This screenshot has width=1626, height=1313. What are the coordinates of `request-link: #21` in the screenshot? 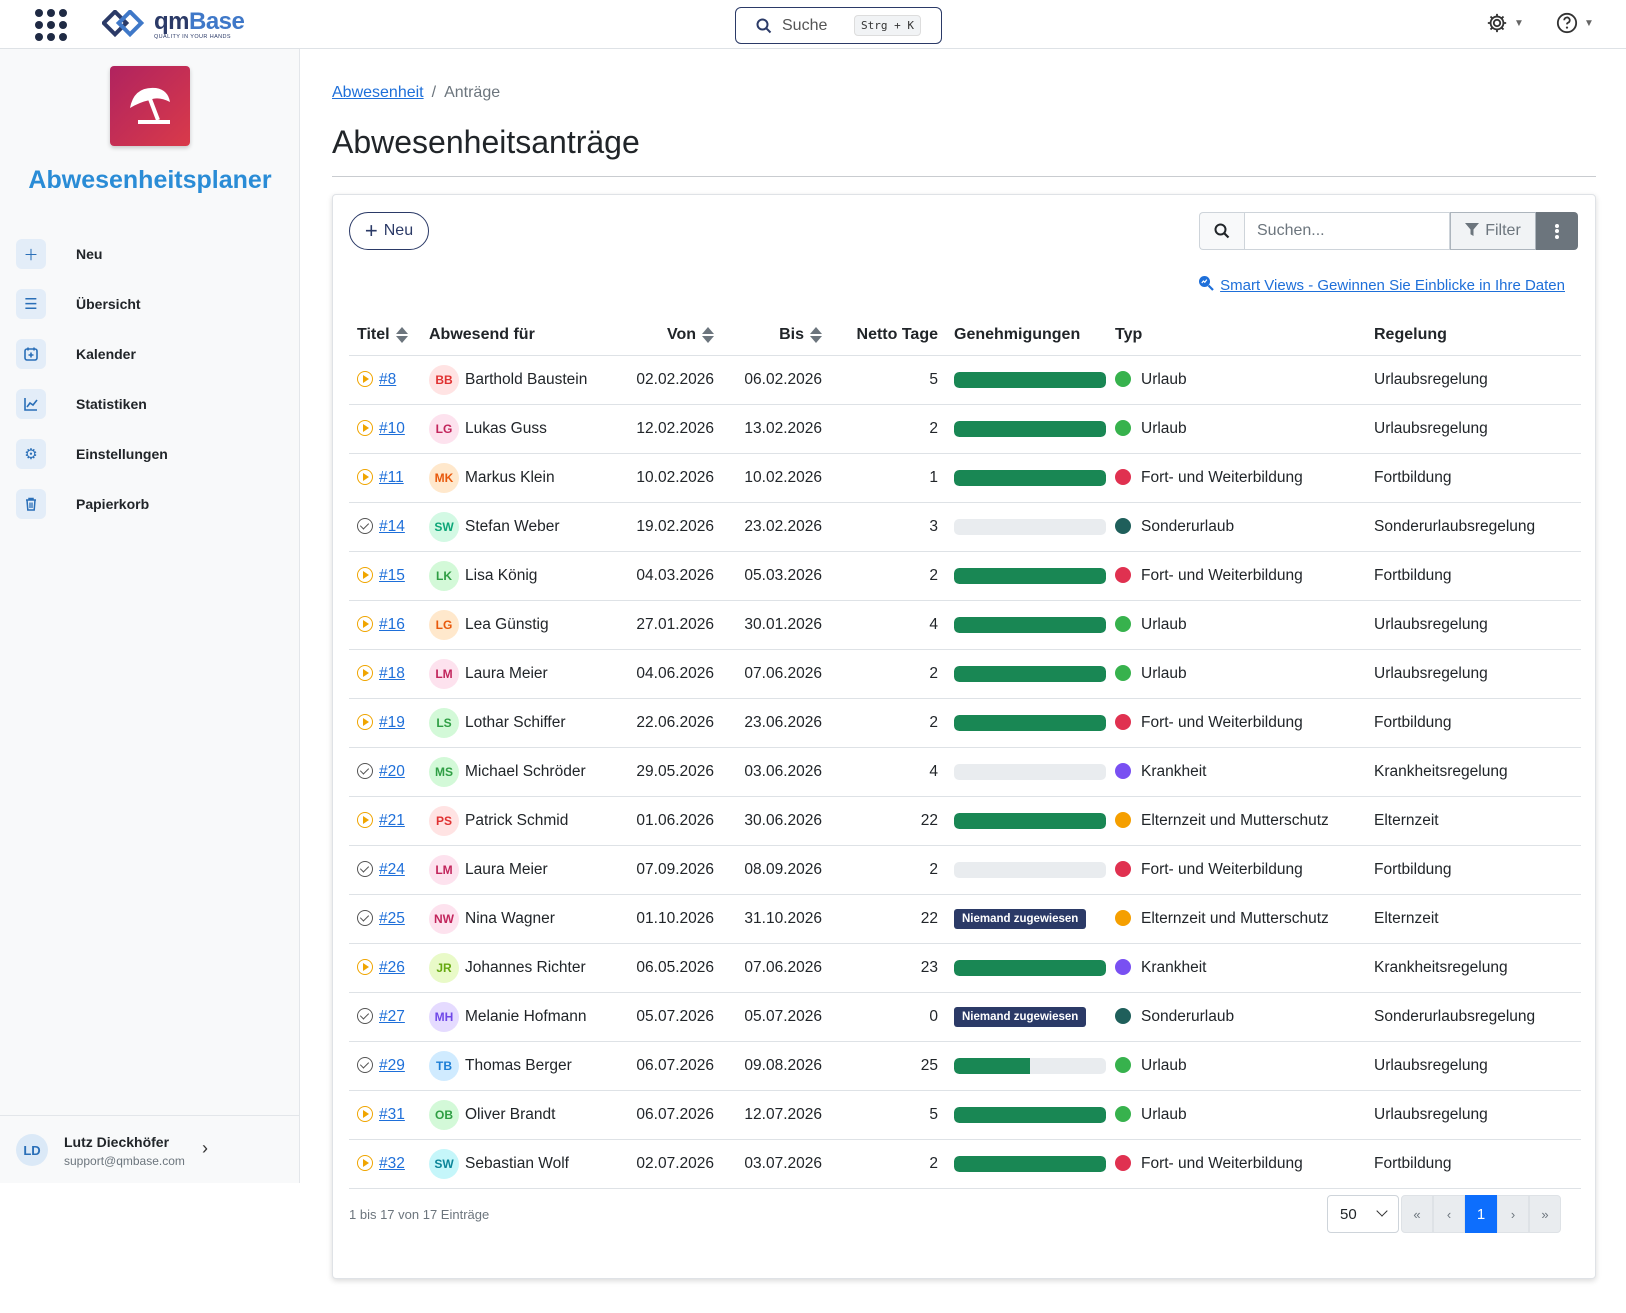 It's located at (392, 820).